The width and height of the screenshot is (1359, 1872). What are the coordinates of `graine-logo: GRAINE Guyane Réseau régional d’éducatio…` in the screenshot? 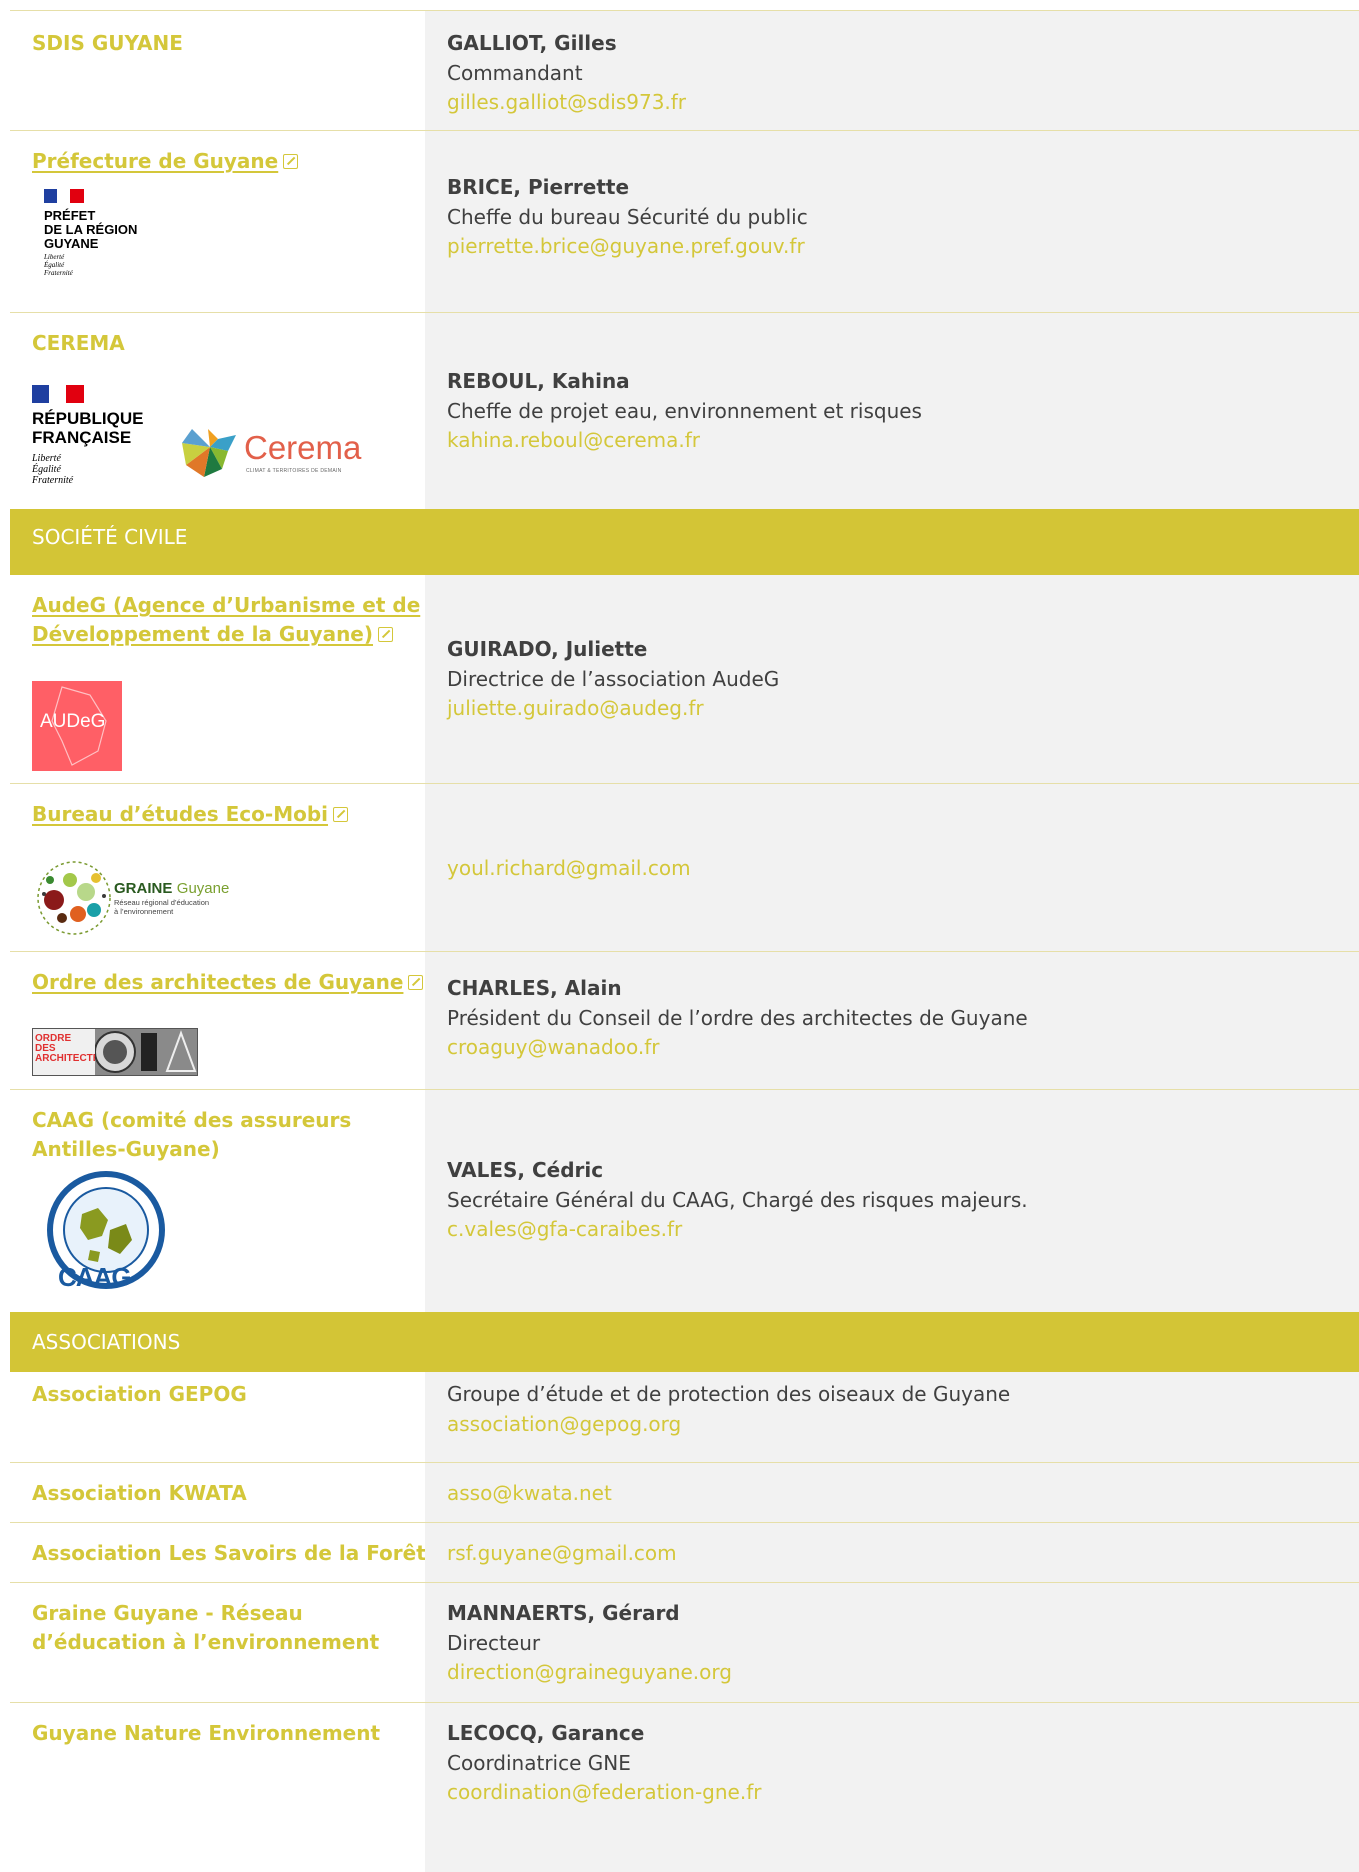 It's located at (142, 901).